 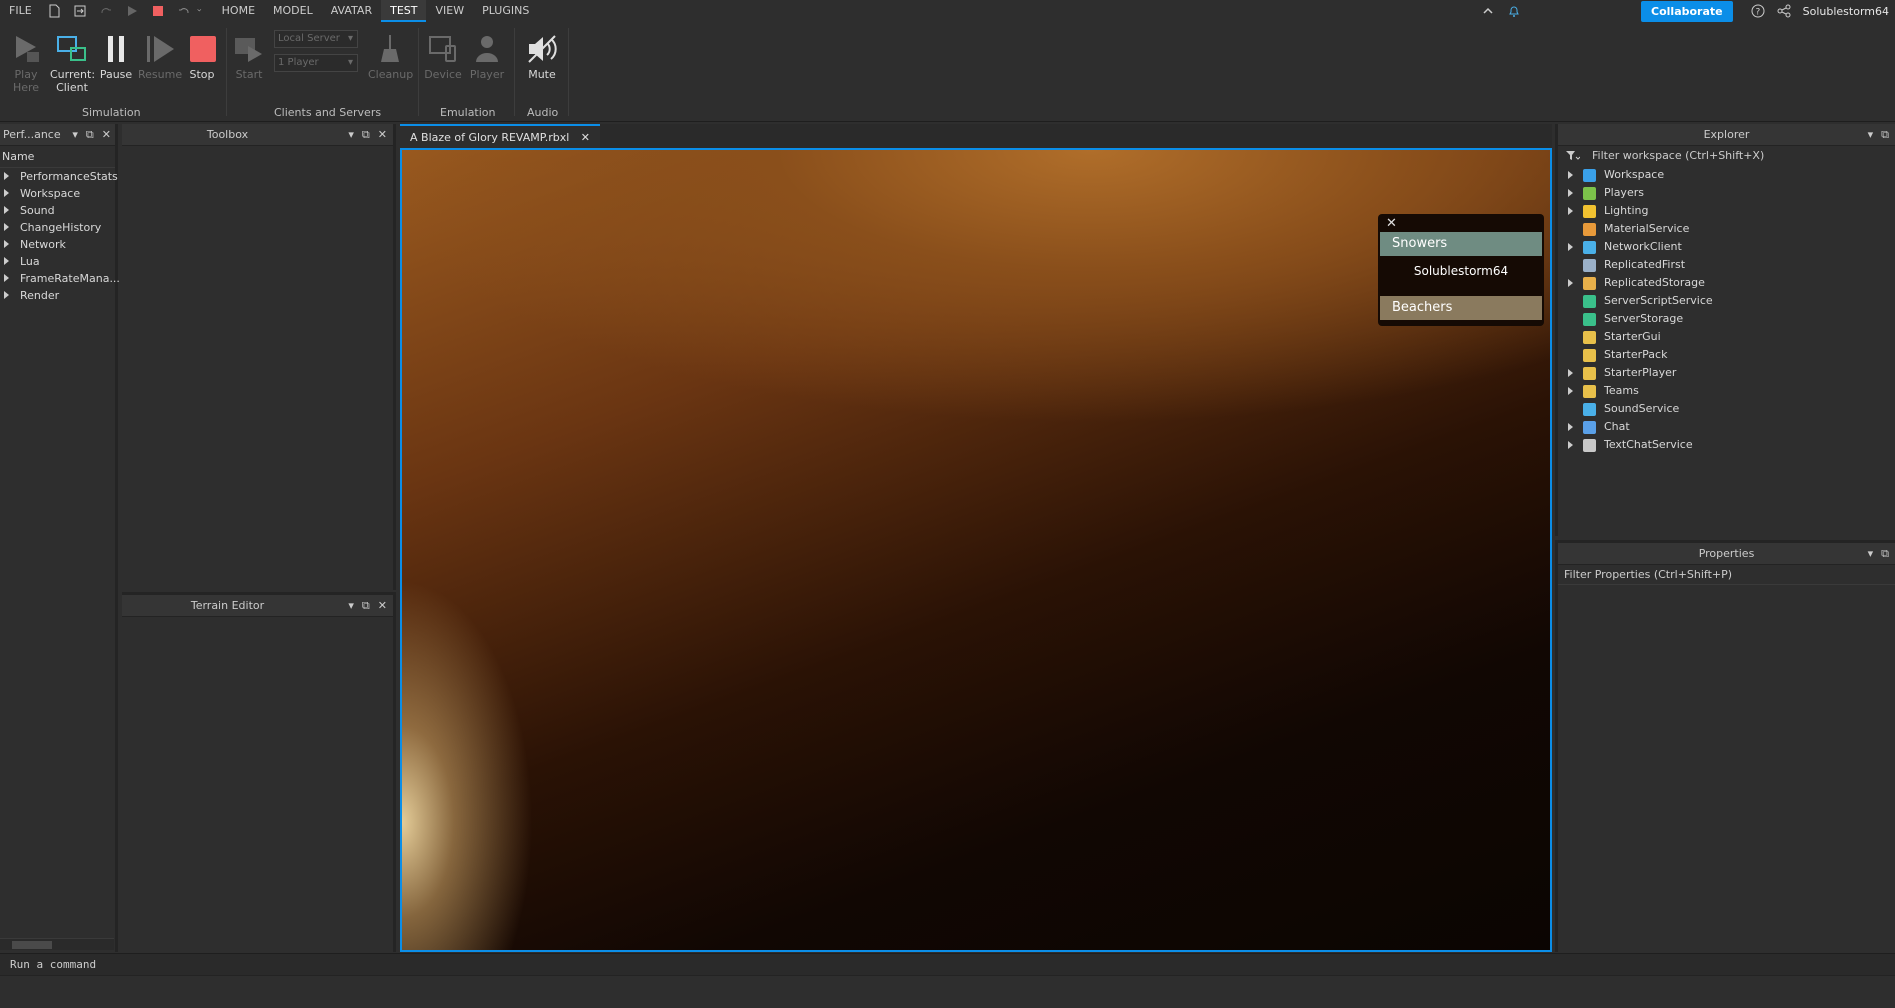 I want to click on explorer-header: Explorer ▾ ⧉, so click(x=1726, y=135).